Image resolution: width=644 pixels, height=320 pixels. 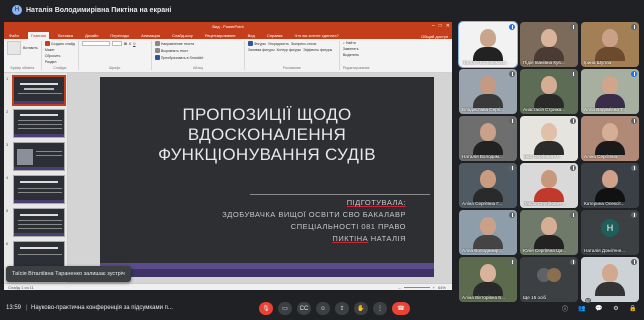 What do you see at coordinates (356, 68) in the screenshot?
I see `editing-group-label: Редактирование` at bounding box center [356, 68].